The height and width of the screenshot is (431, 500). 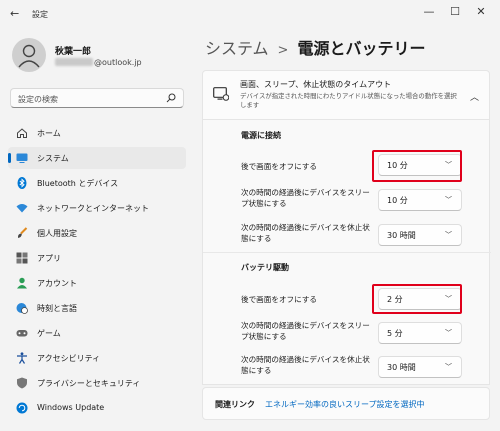 I want to click on breadcrumb-system: システム, so click(x=237, y=48).